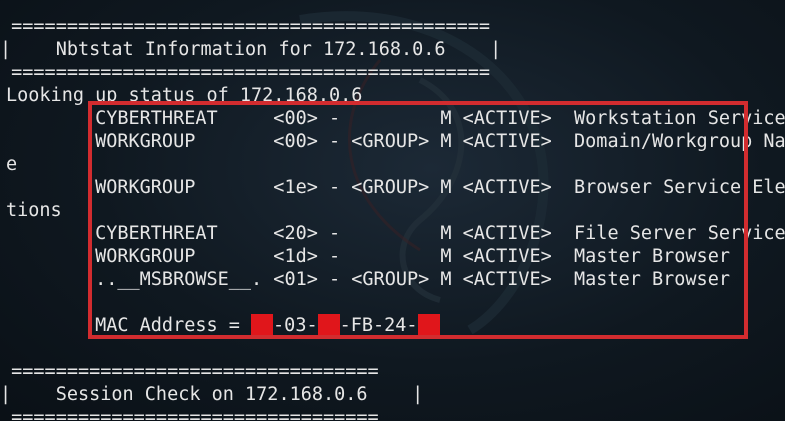  Describe the element at coordinates (212, 394) in the screenshot. I see `session-header-title: | Session Check on 172.168.0.6 |` at that location.